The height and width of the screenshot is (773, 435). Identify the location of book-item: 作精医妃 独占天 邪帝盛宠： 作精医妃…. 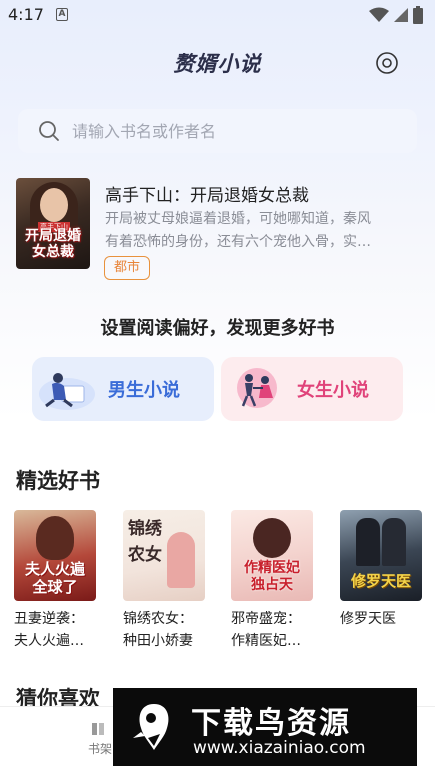
(272, 581).